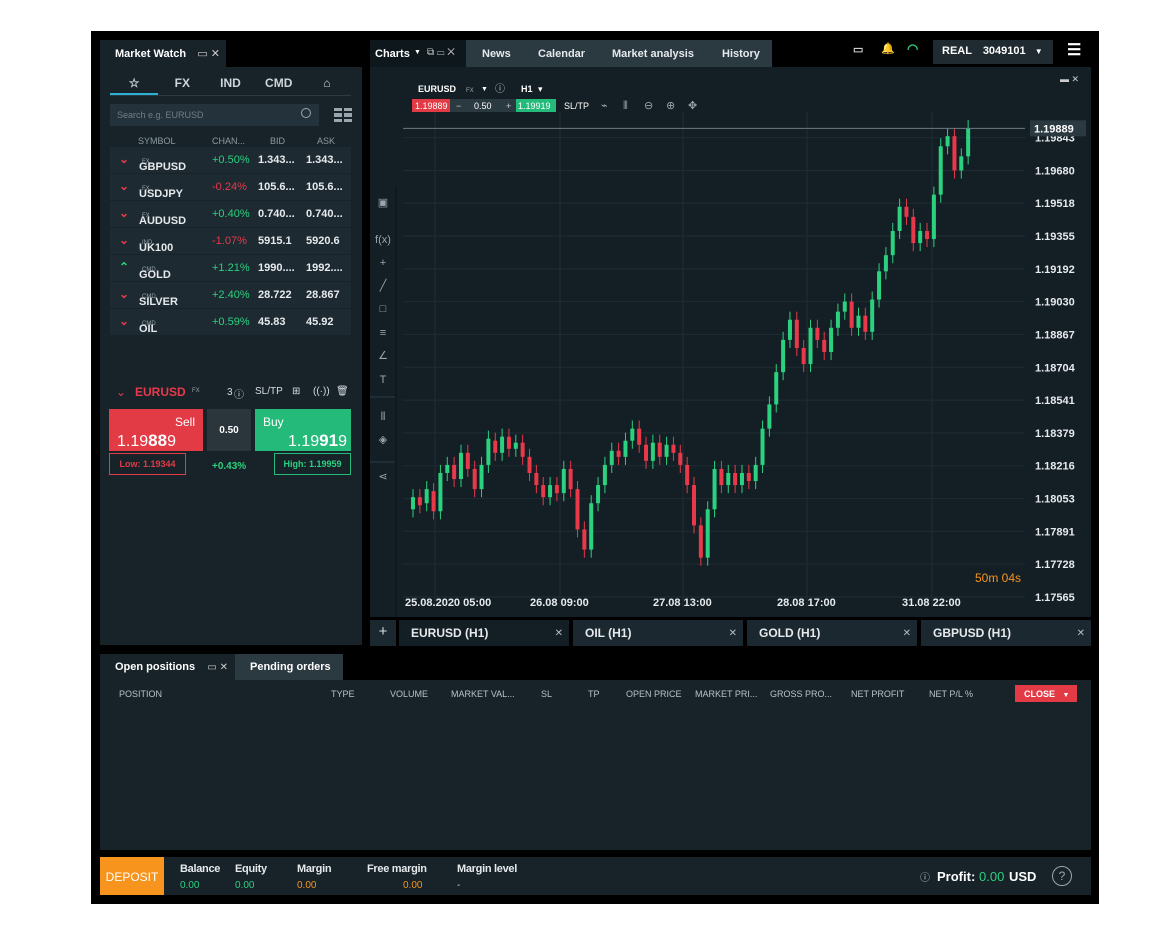 This screenshot has width=1165, height=925. What do you see at coordinates (877, 694) in the screenshot?
I see `col-net-profit: NET PROFIT` at bounding box center [877, 694].